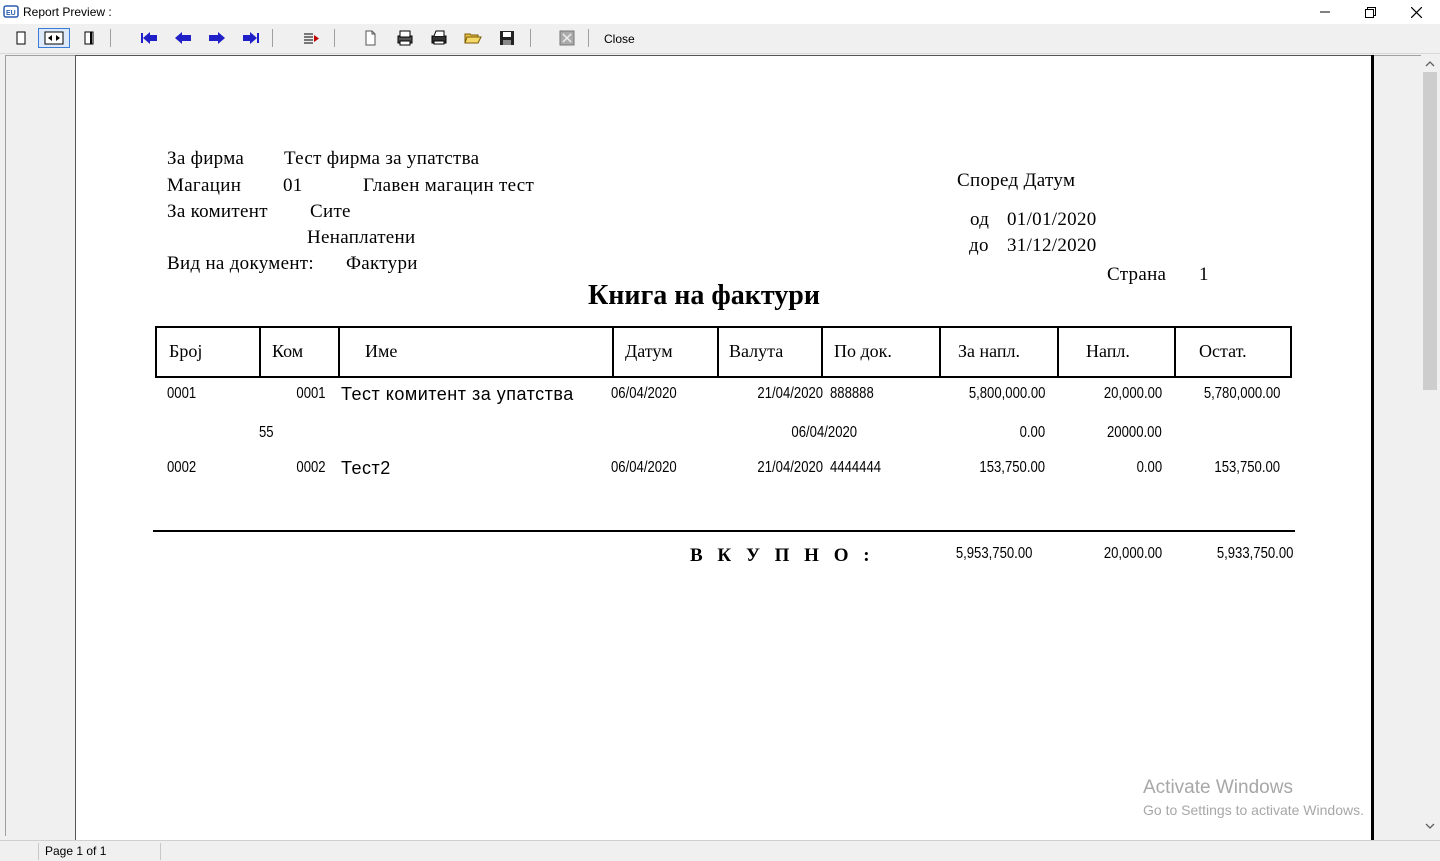  I want to click on two-page-button, so click(89, 38).